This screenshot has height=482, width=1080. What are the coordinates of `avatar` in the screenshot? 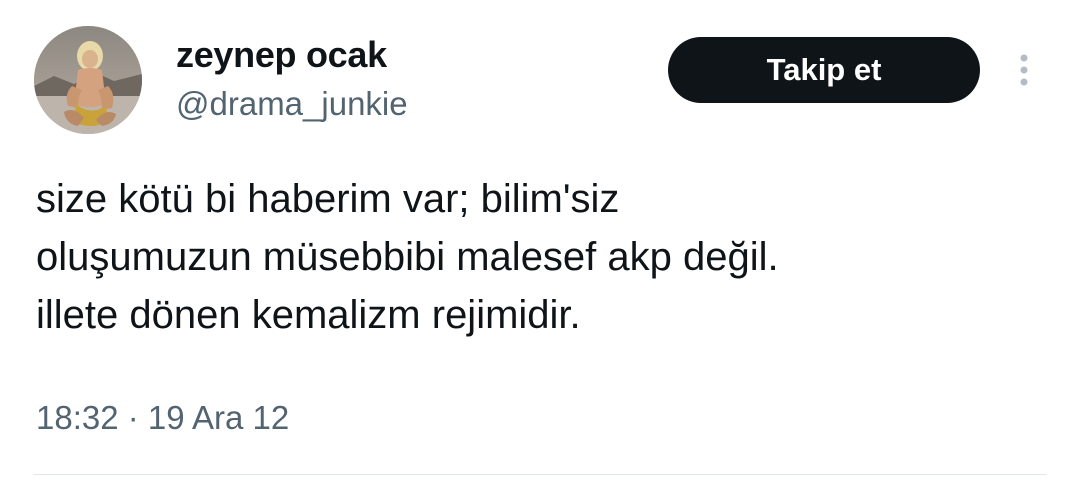 It's located at (88, 80).